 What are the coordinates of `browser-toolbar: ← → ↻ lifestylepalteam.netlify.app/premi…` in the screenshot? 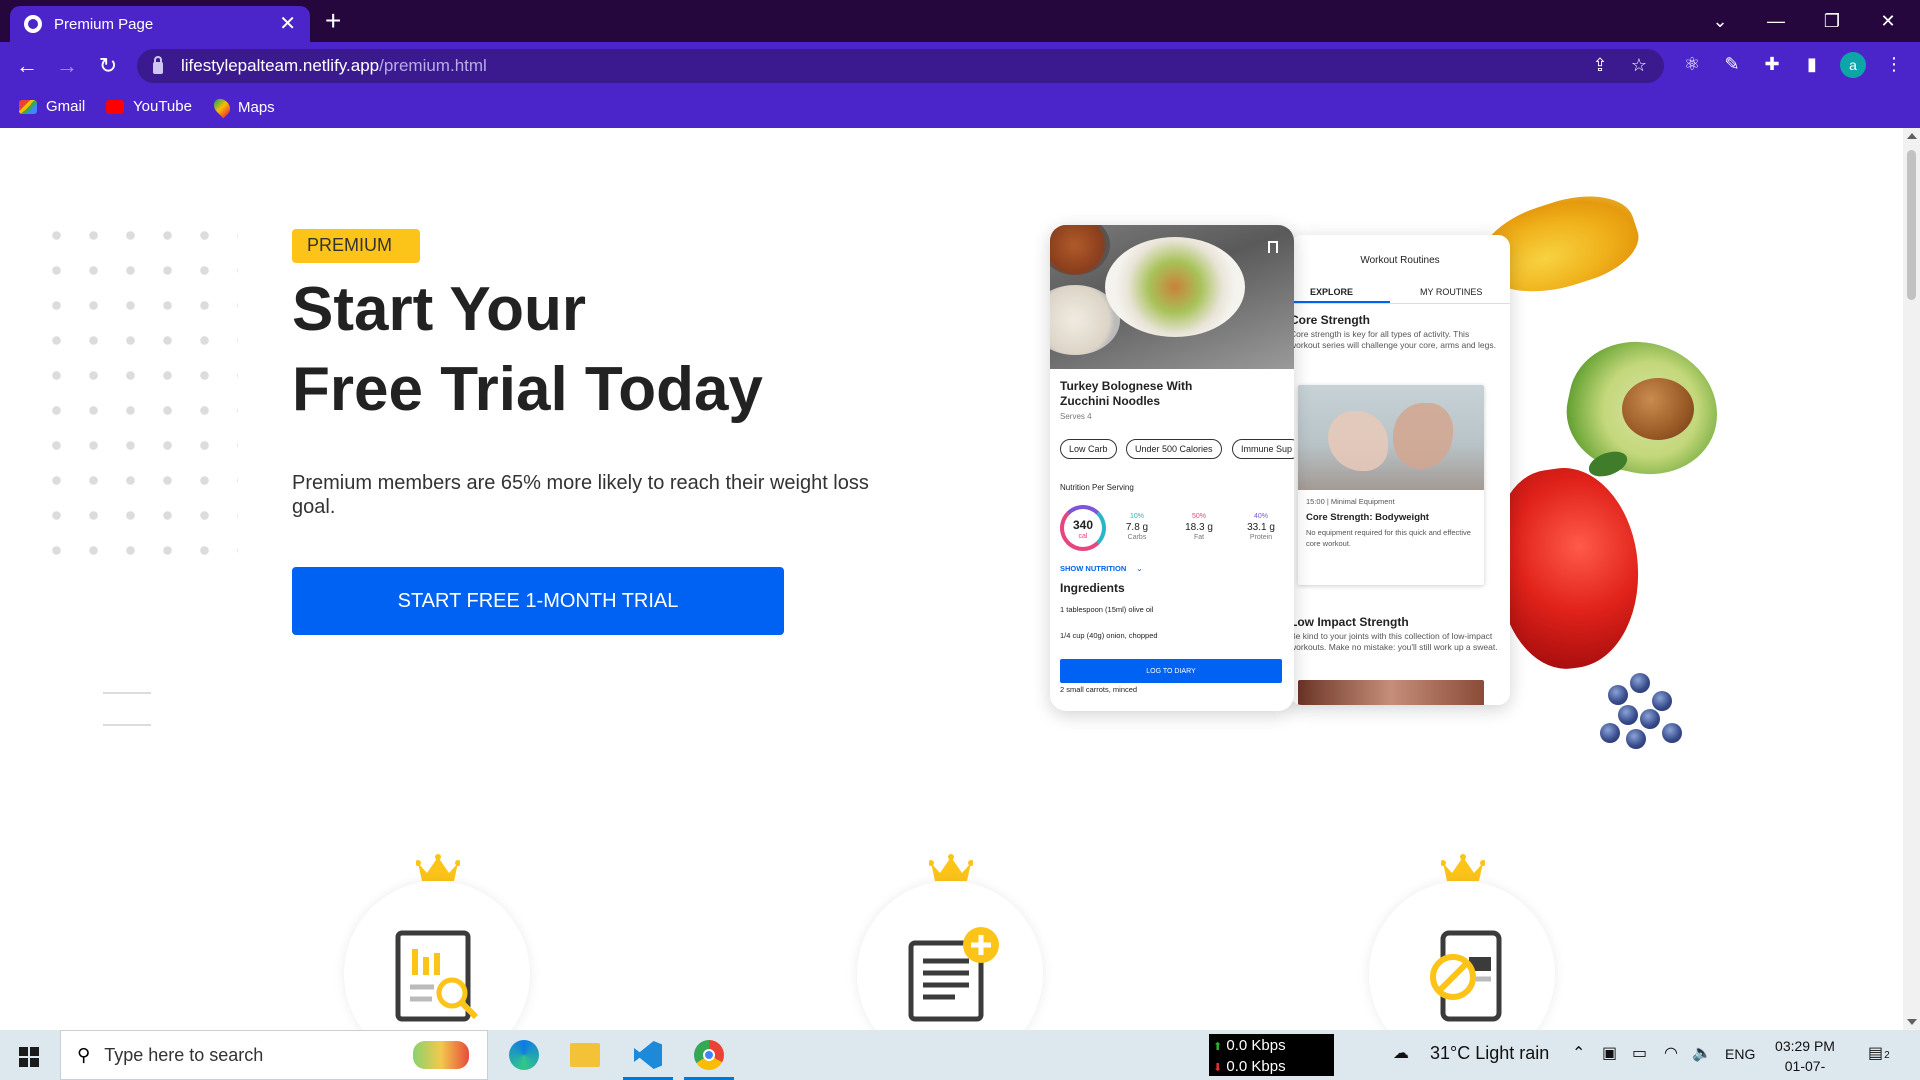 It's located at (960, 66).